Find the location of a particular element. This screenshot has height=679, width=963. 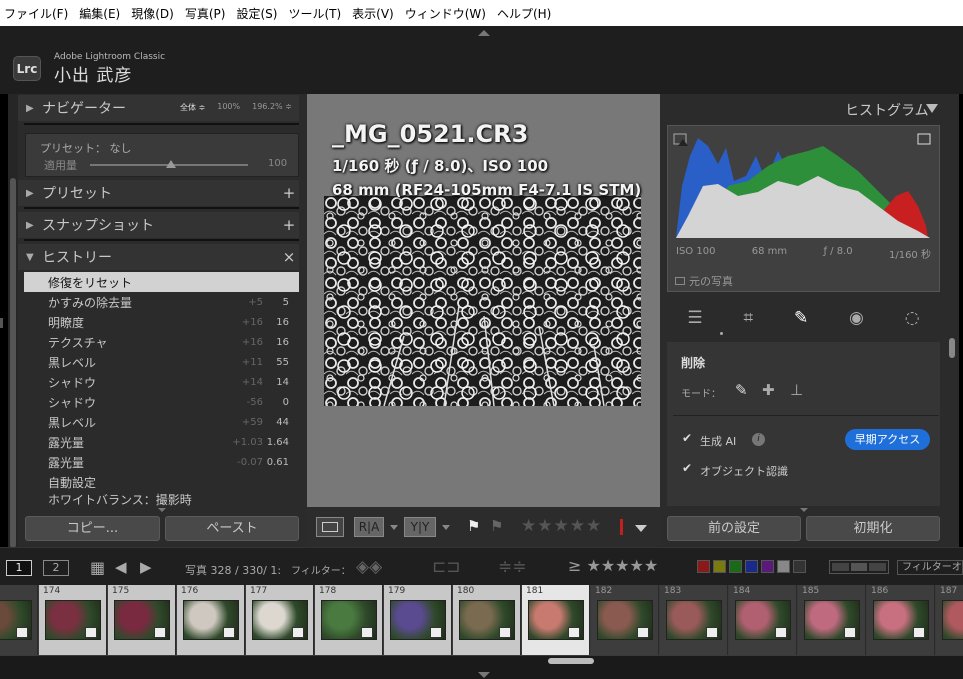

flag-filter-icon: ◈◈ is located at coordinates (369, 567).